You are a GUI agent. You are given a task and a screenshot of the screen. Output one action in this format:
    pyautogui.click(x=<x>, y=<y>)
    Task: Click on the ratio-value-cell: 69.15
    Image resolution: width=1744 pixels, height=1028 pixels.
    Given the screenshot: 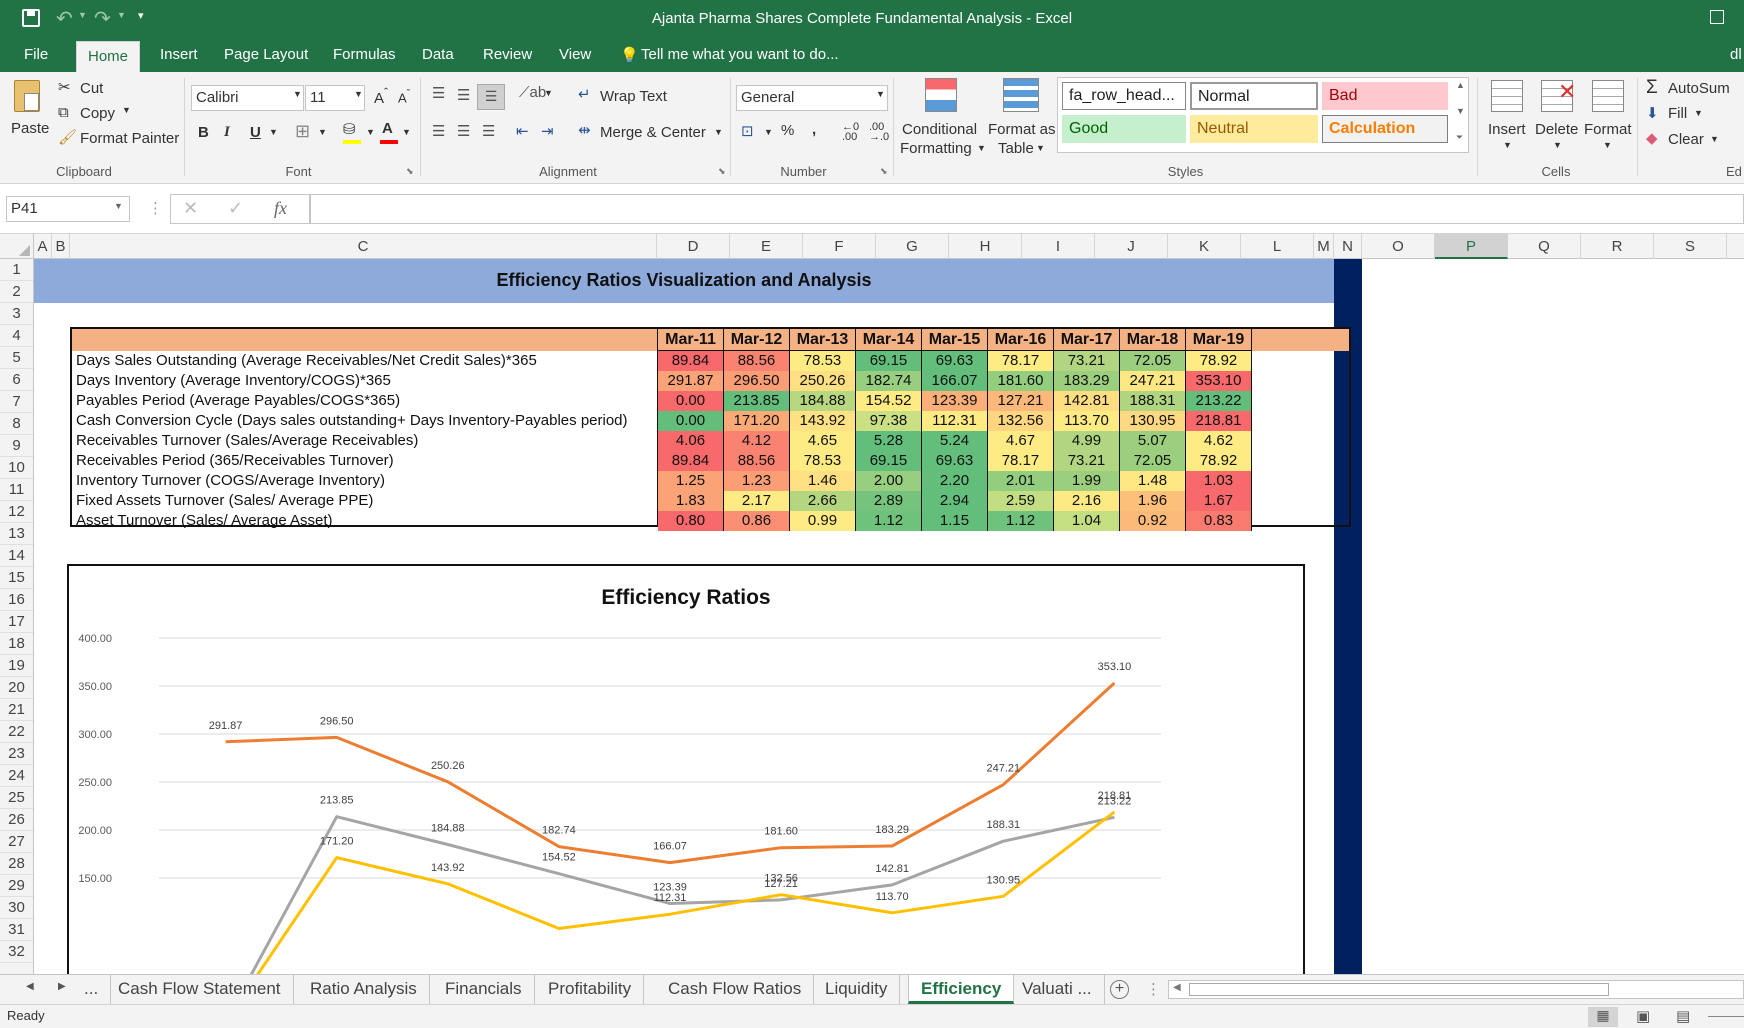 What is the action you would take?
    pyautogui.click(x=889, y=361)
    